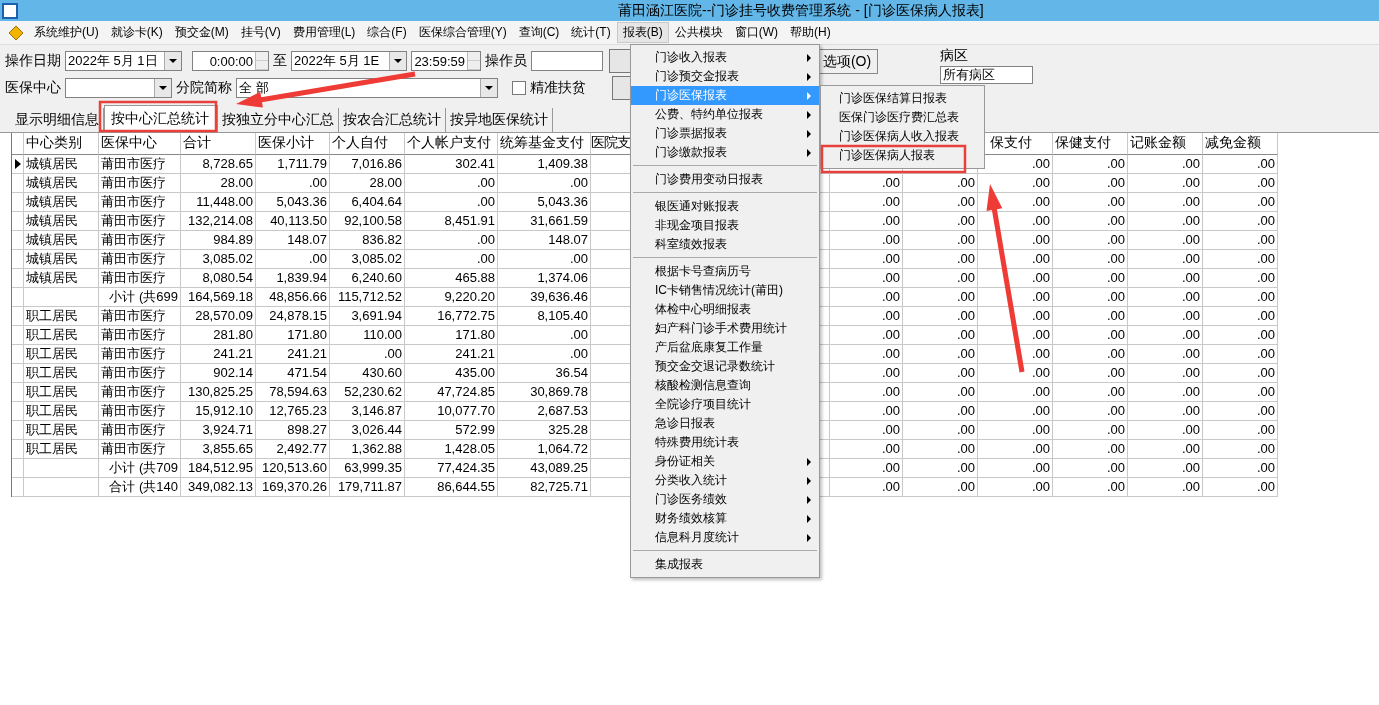 Image resolution: width=1379 pixels, height=705 pixels. What do you see at coordinates (367, 202) in the screenshot?
I see `table-cell: 6,404.64` at bounding box center [367, 202].